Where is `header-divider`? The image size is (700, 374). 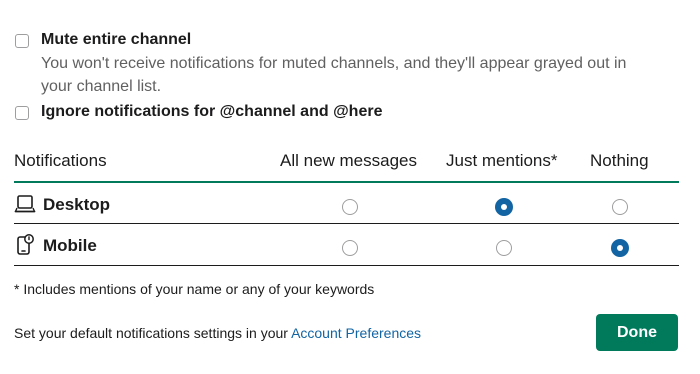 header-divider is located at coordinates (346, 182).